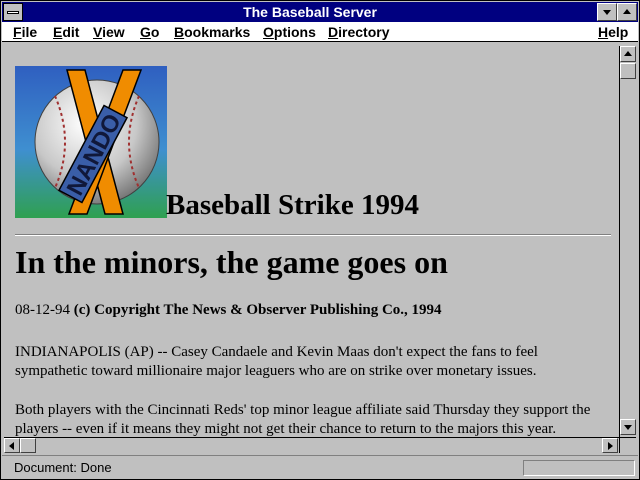 The width and height of the screenshot is (640, 480). I want to click on maximize-arrow-icon, so click(627, 11).